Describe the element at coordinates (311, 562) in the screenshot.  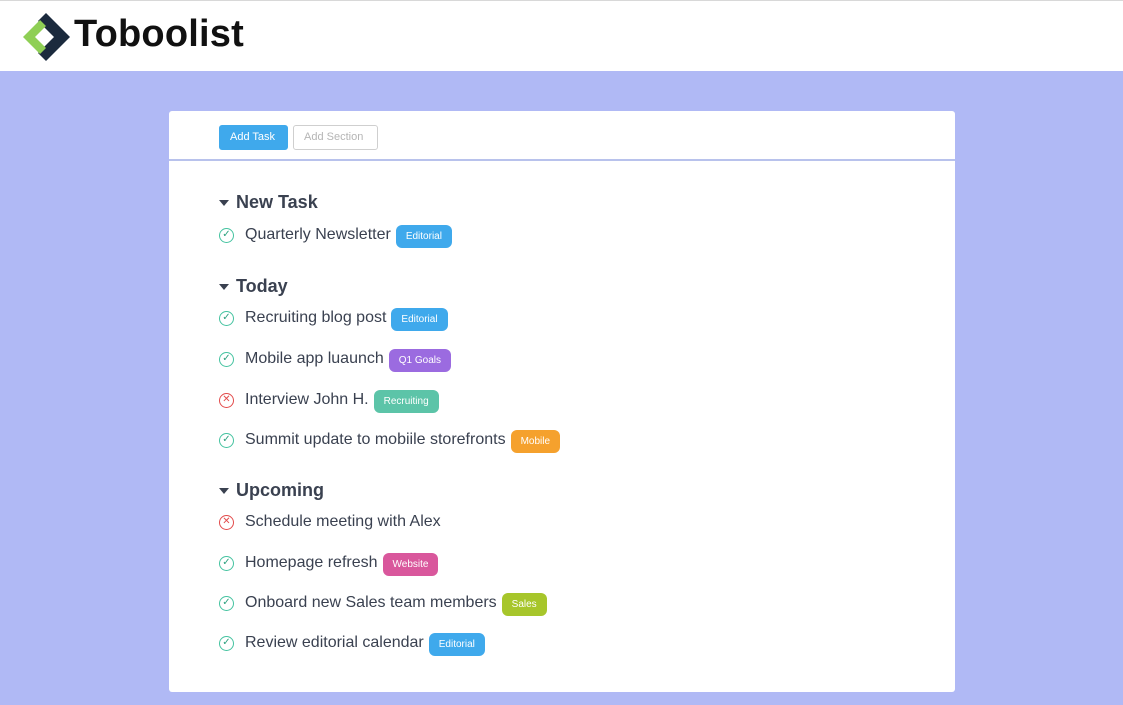
I see `task-label: Homepage refresh` at that location.